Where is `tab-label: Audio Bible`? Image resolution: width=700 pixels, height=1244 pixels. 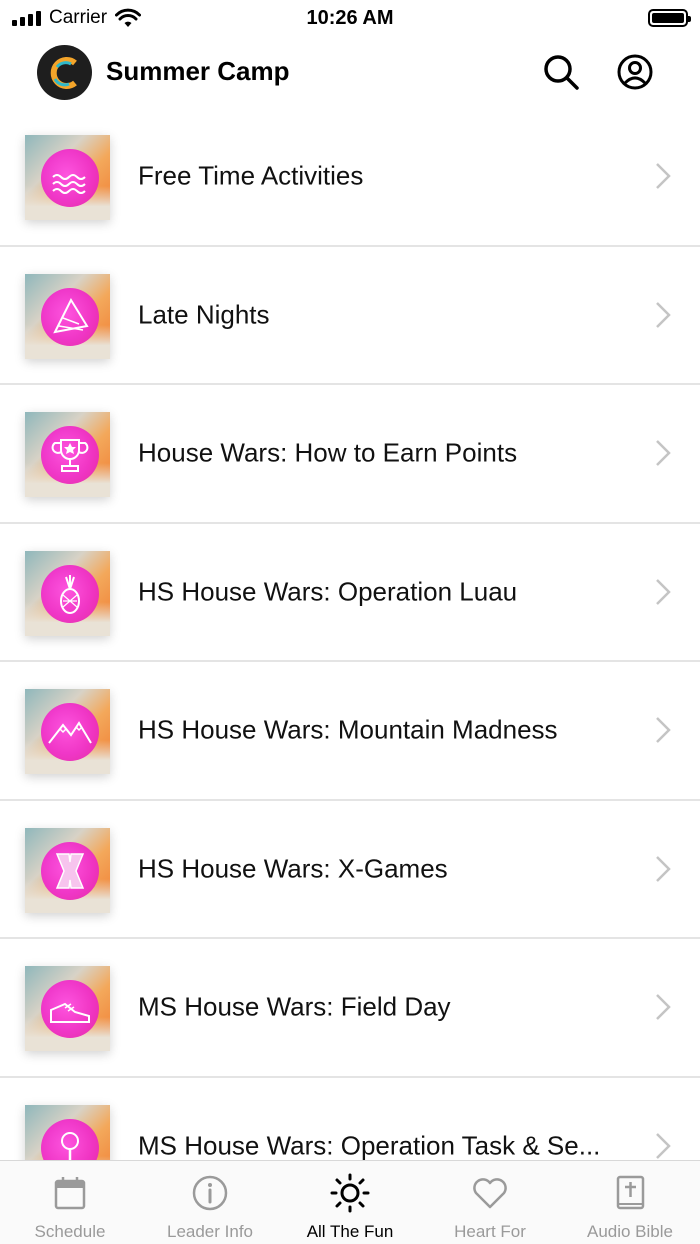 tab-label: Audio Bible is located at coordinates (629, 1231).